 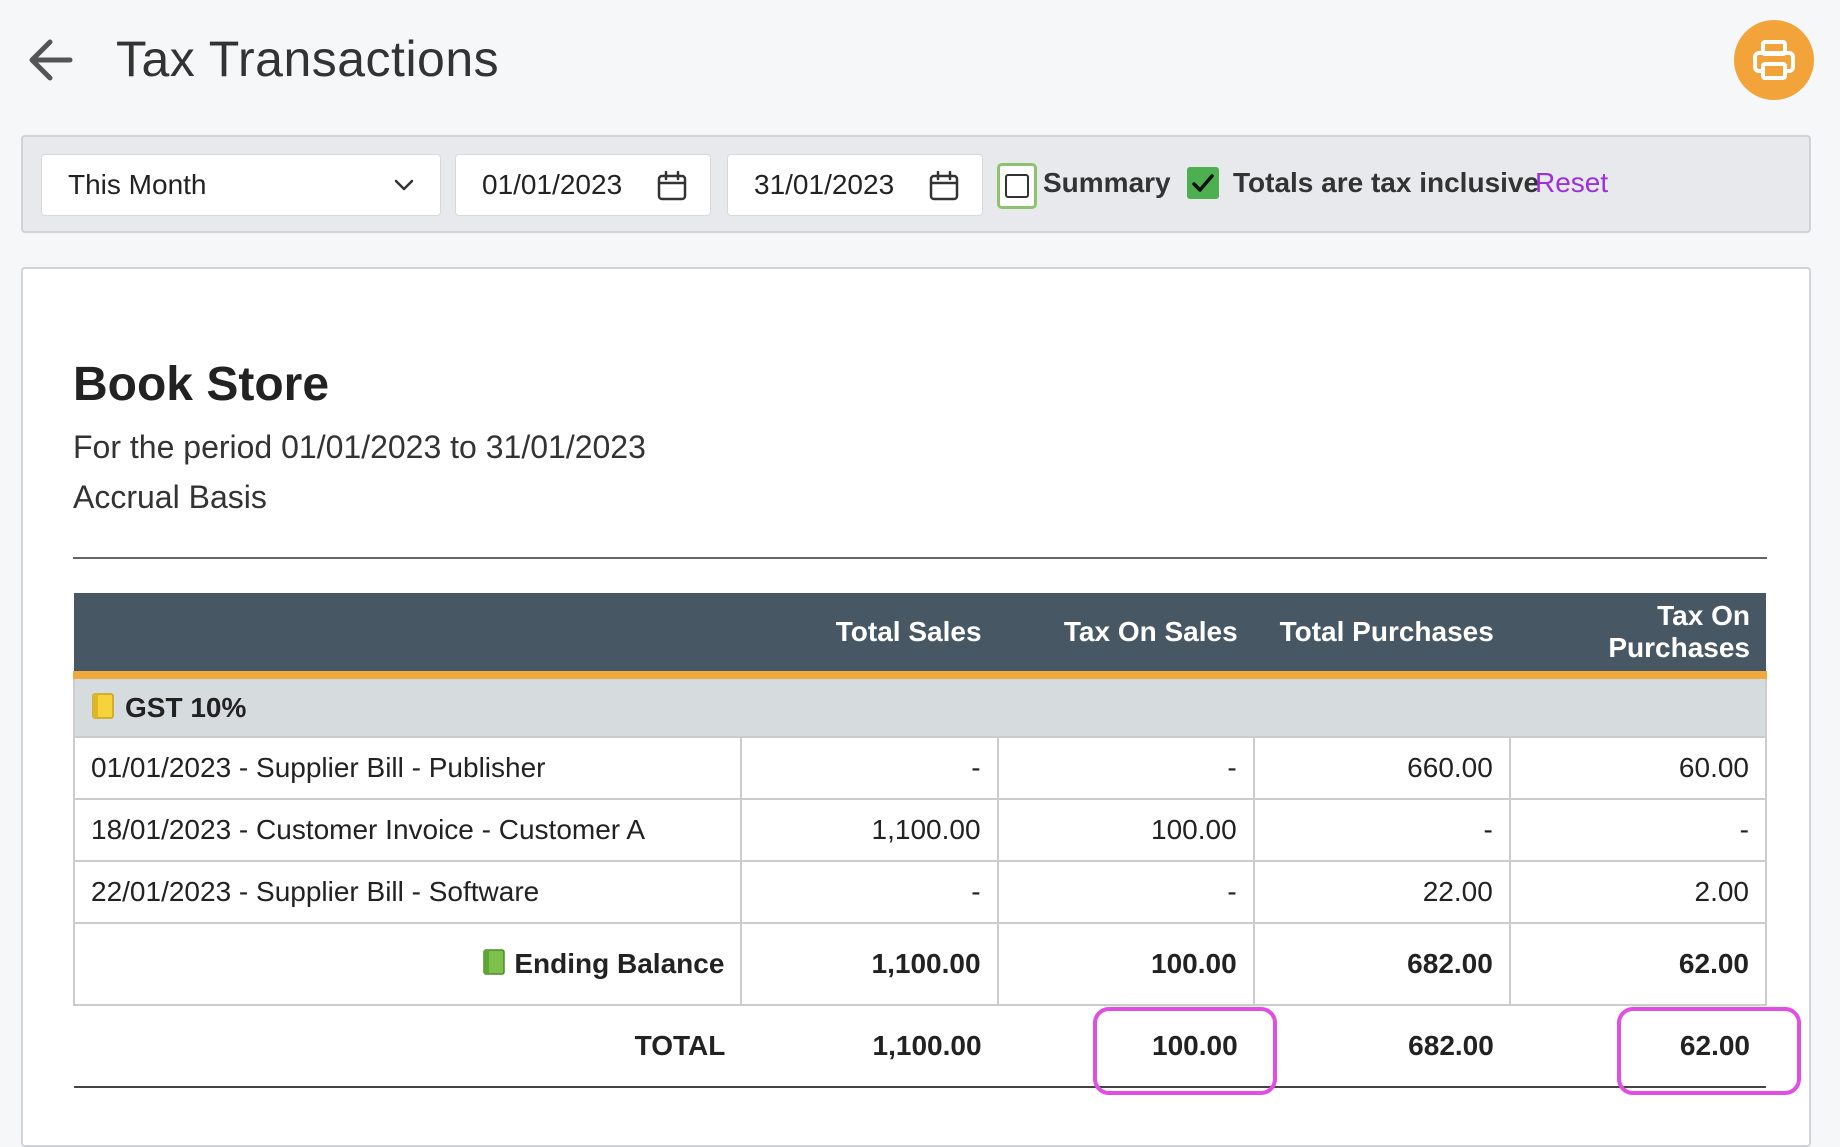 I want to click on green-book-icon, so click(x=494, y=962).